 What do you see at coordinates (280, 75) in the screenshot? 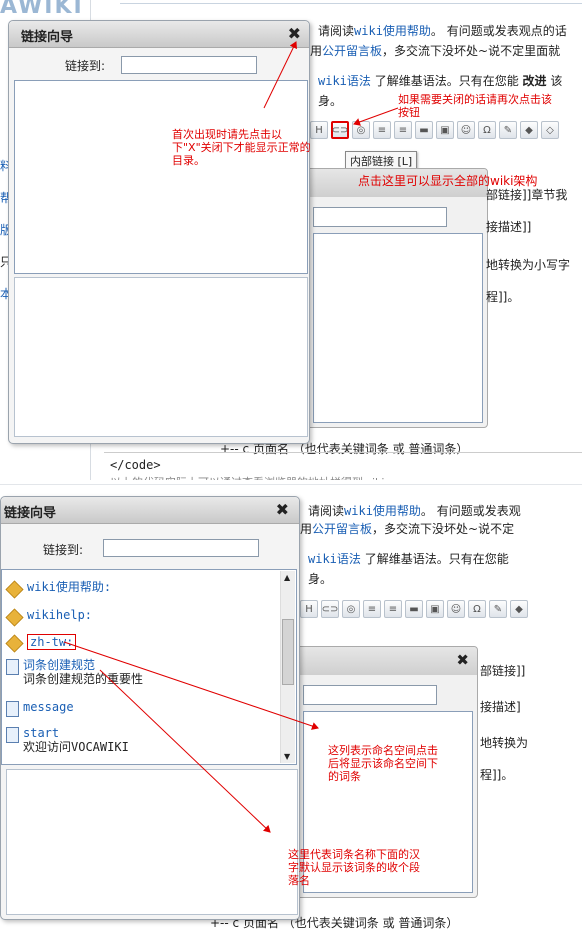
I see `arrow-to-close` at bounding box center [280, 75].